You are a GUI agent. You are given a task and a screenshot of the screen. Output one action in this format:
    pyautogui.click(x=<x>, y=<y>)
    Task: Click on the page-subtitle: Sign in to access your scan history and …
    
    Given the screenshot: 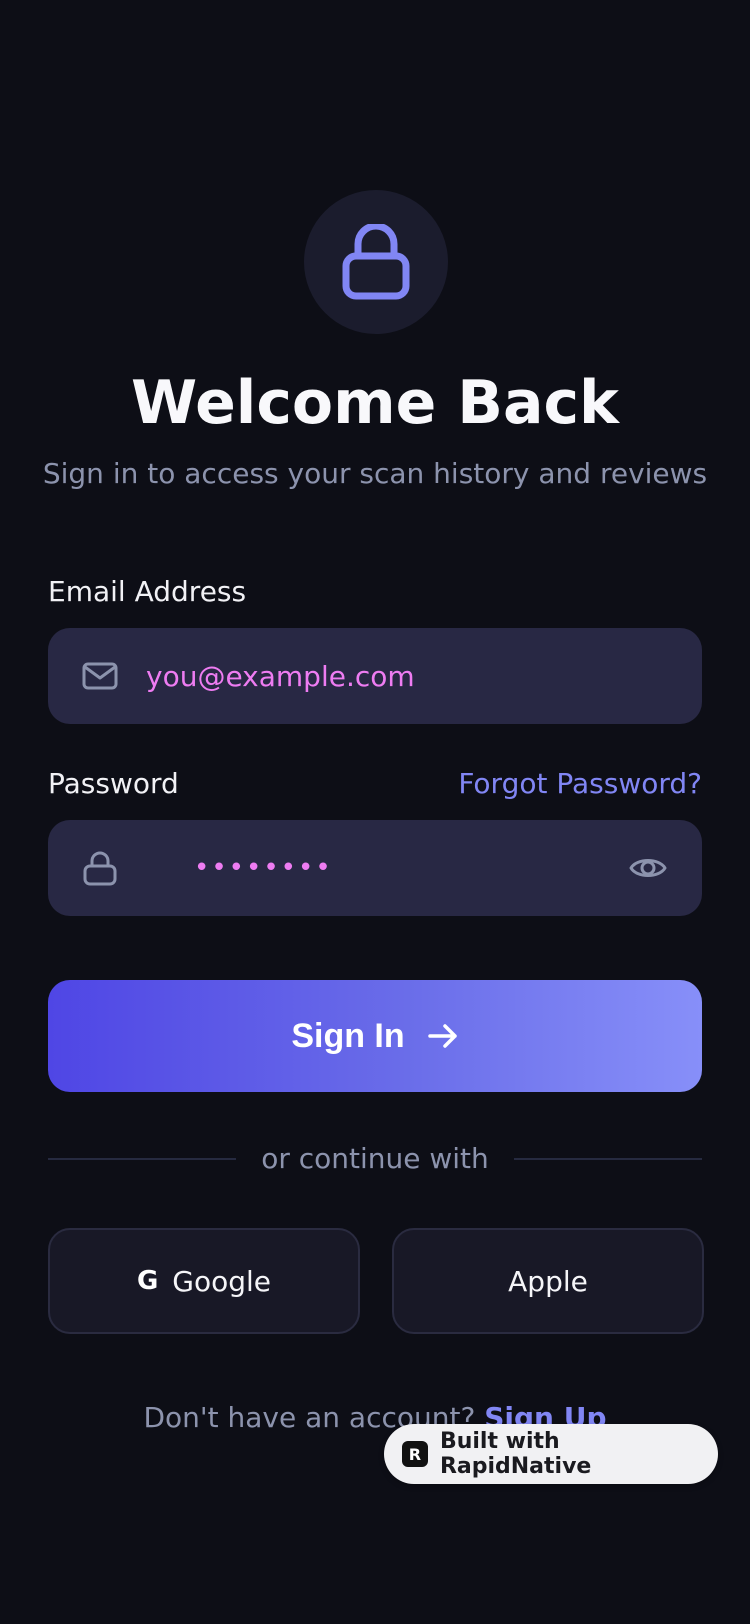 What is the action you would take?
    pyautogui.click(x=375, y=473)
    